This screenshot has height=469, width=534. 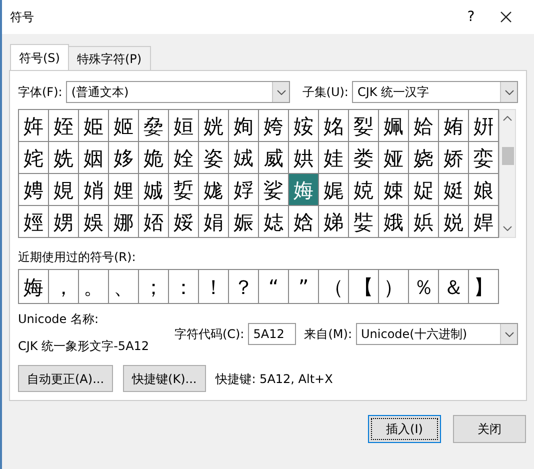 What do you see at coordinates (334, 126) in the screenshot?
I see `symbol-cell: 姳` at bounding box center [334, 126].